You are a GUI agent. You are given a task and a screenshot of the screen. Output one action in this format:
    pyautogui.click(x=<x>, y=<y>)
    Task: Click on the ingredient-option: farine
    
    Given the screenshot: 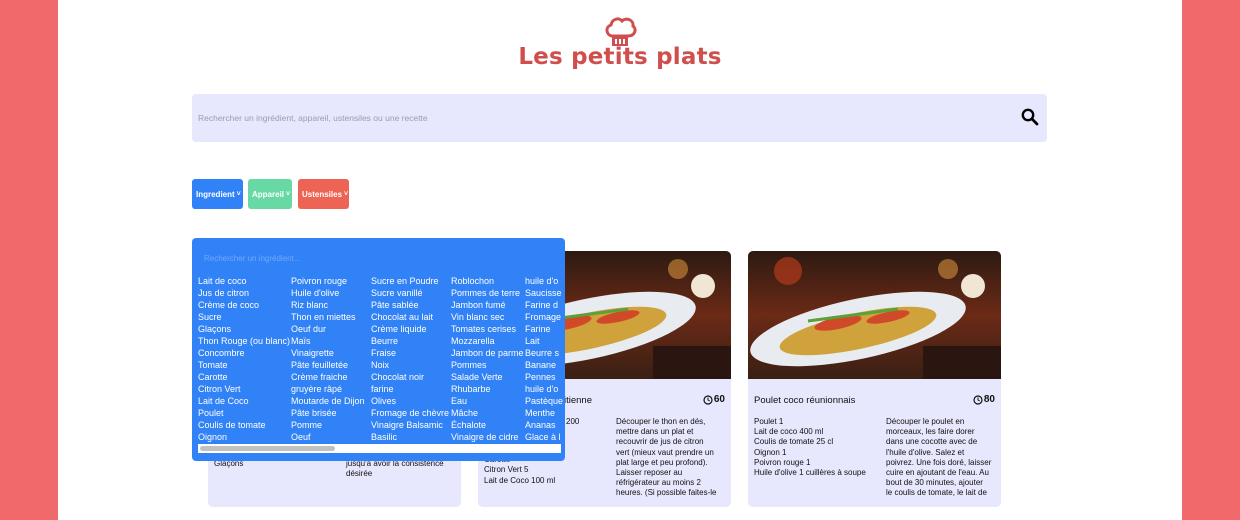 What is the action you would take?
    pyautogui.click(x=410, y=389)
    